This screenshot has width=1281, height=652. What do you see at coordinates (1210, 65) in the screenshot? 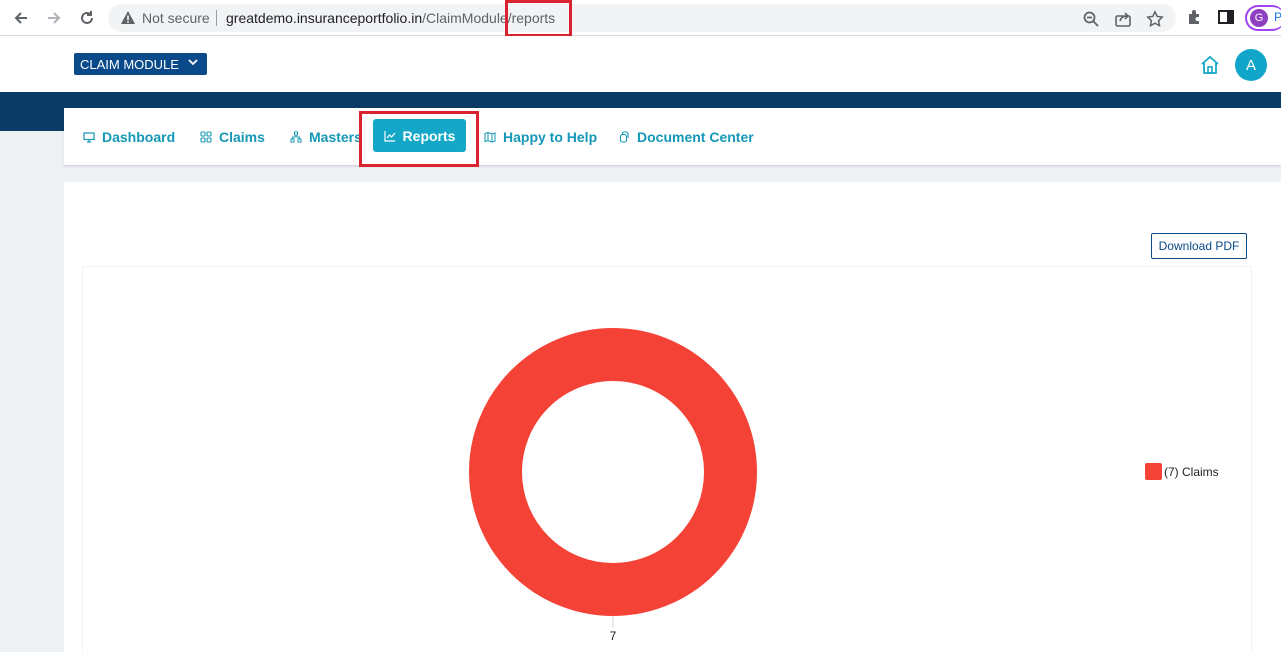
I see `home-icon` at bounding box center [1210, 65].